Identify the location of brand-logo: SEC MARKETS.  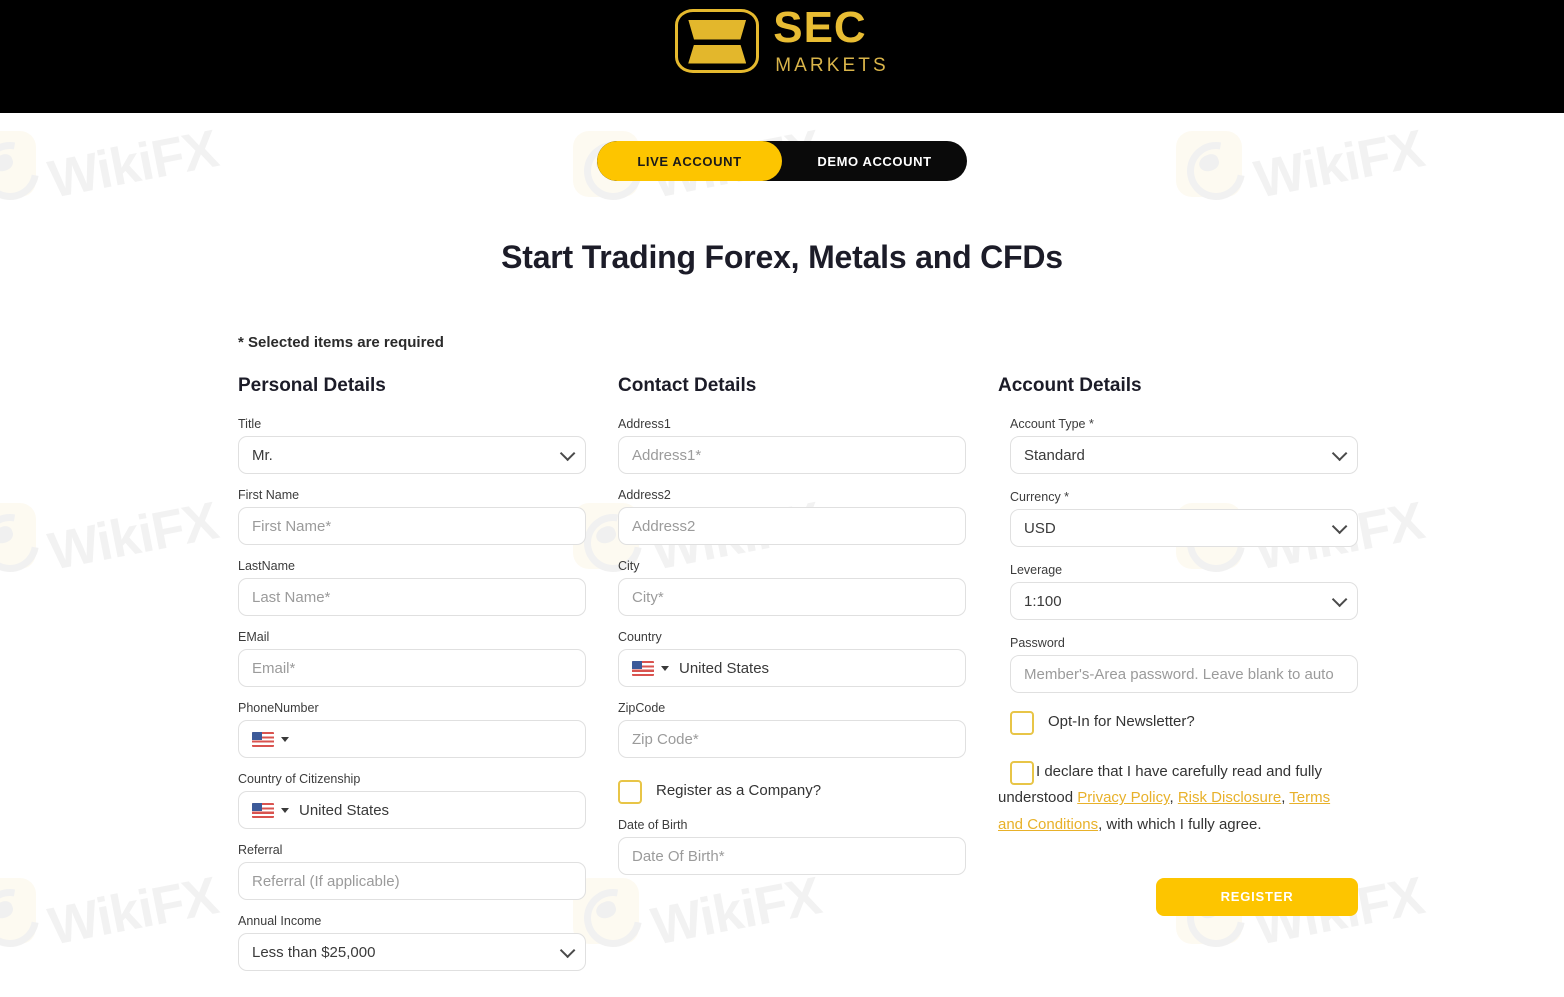
(782, 40).